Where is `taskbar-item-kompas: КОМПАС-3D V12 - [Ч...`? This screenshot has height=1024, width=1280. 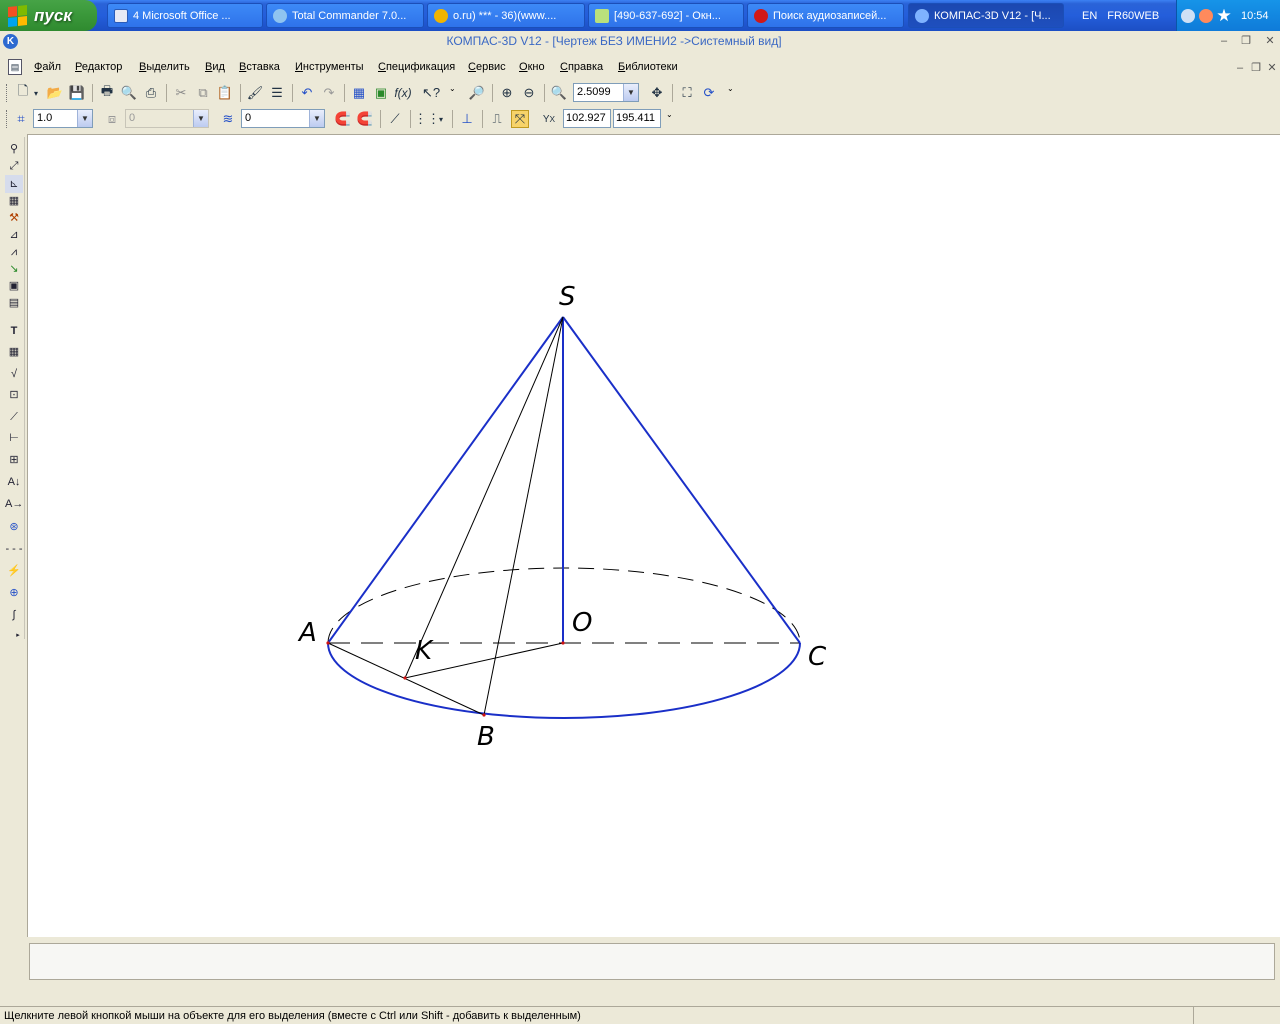 taskbar-item-kompas: КОМПАС-3D V12 - [Ч... is located at coordinates (986, 15).